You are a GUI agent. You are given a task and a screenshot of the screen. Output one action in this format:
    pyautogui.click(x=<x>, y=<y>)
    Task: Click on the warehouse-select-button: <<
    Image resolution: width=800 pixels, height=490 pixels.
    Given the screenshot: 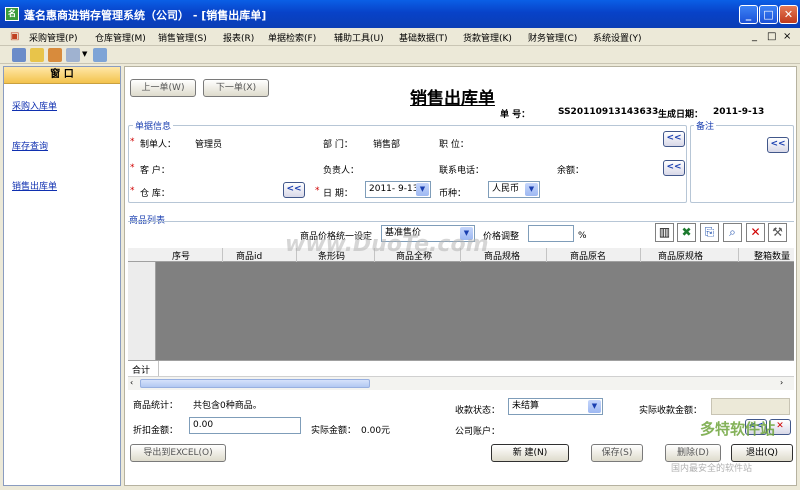 What is the action you would take?
    pyautogui.click(x=294, y=190)
    